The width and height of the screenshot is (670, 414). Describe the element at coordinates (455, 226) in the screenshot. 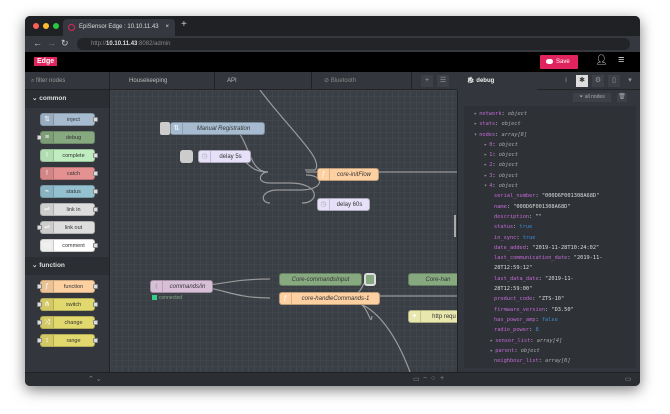

I see `canvas-scrollbar` at that location.